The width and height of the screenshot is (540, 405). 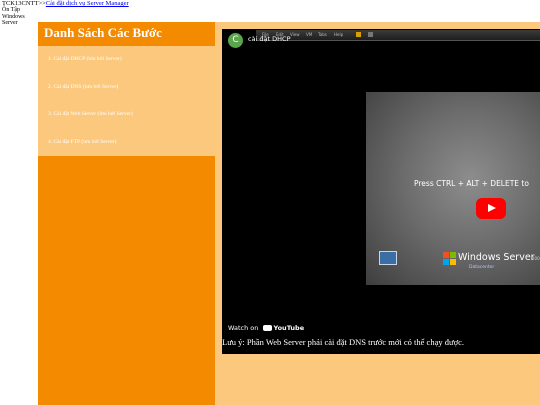 What do you see at coordinates (13, 16) in the screenshot?
I see `left-caption: Ôn Tập Windows Server` at bounding box center [13, 16].